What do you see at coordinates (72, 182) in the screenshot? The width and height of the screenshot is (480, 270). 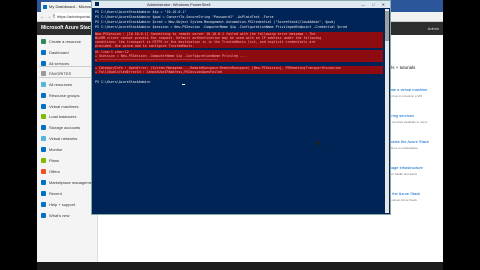 I see `sidebar-item-label: Marketplace management` at bounding box center [72, 182].